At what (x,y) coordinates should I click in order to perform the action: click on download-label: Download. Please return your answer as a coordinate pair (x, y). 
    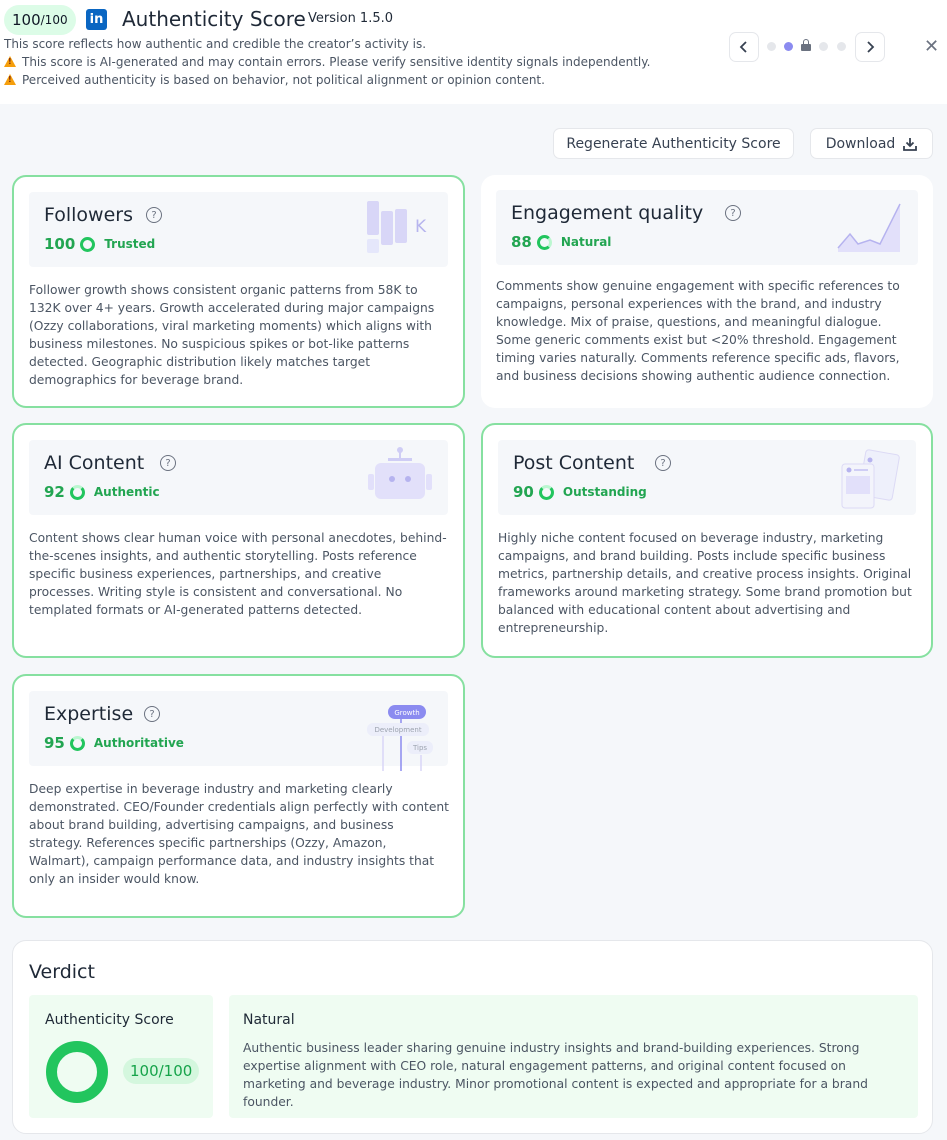
    Looking at the image, I should click on (860, 143).